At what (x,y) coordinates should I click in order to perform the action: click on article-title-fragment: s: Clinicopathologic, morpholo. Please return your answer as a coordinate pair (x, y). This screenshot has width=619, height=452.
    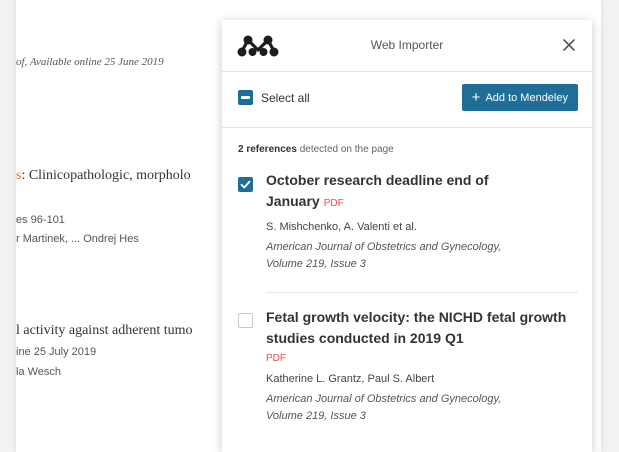
    Looking at the image, I should click on (118, 176).